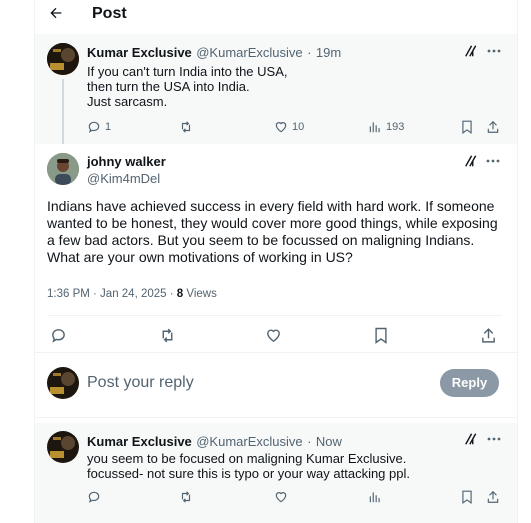 The height and width of the screenshot is (523, 531). What do you see at coordinates (395, 127) in the screenshot?
I see `view-count: 193` at bounding box center [395, 127].